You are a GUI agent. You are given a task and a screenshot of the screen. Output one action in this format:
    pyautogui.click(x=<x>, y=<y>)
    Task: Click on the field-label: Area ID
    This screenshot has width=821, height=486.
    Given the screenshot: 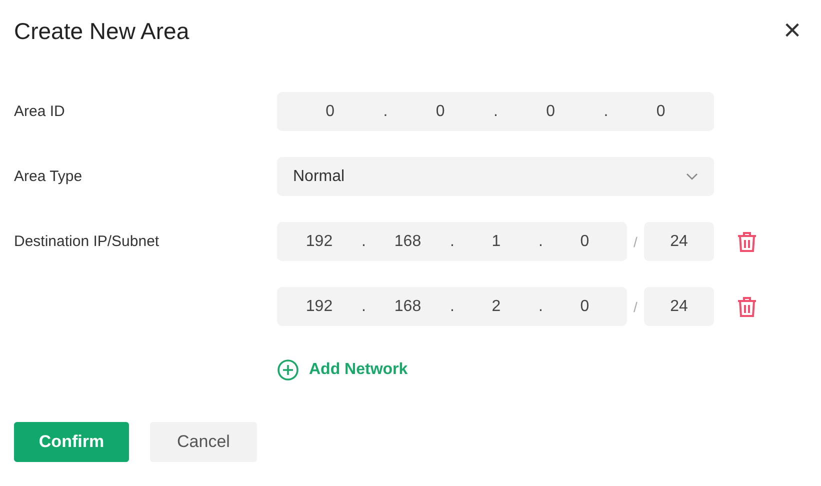 What is the action you would take?
    pyautogui.click(x=40, y=111)
    